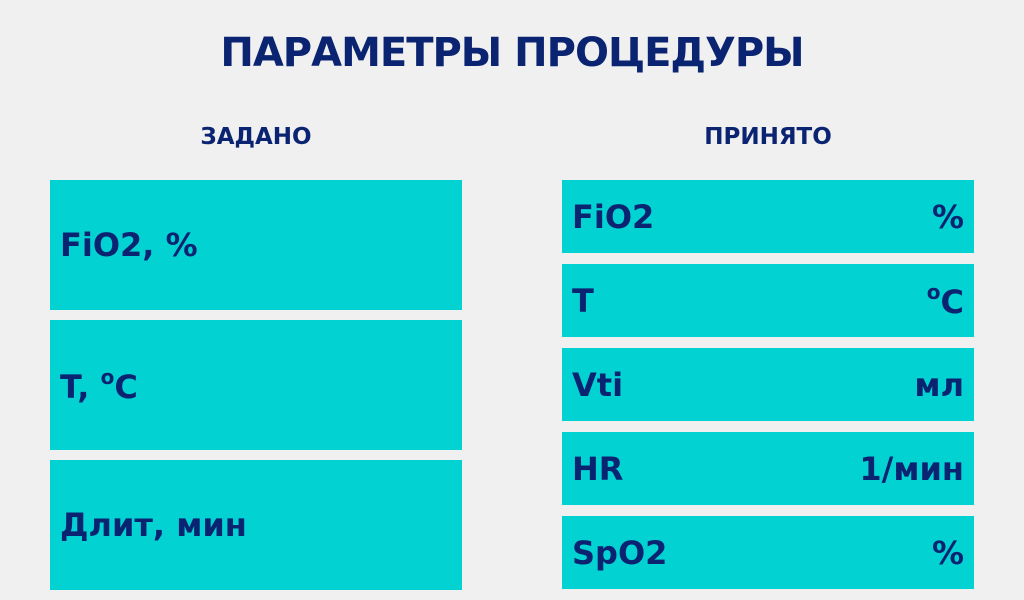 This screenshot has width=1024, height=600. I want to click on received-unit: мл, so click(939, 384).